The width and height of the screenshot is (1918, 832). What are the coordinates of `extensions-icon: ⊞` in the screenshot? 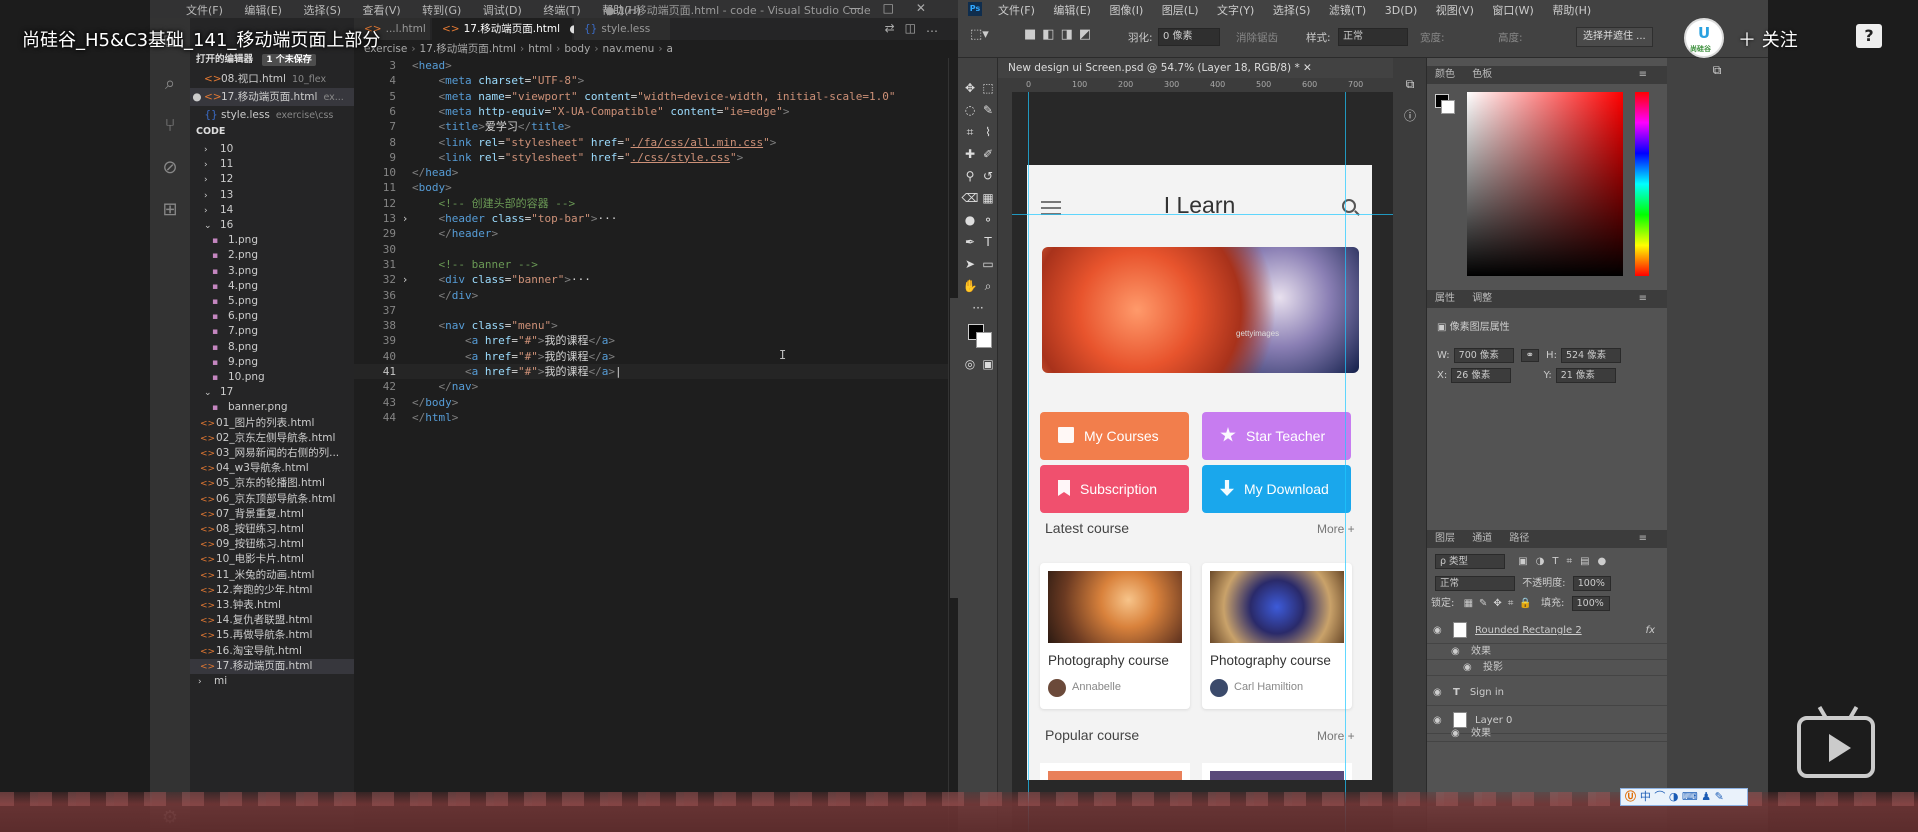 It's located at (170, 210).